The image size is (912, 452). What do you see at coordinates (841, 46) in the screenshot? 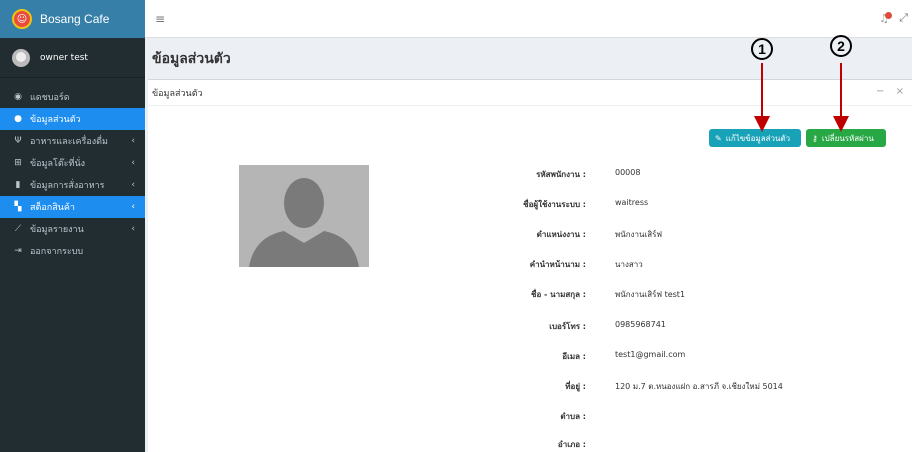
I see `annotation-marker-2: 2` at bounding box center [841, 46].